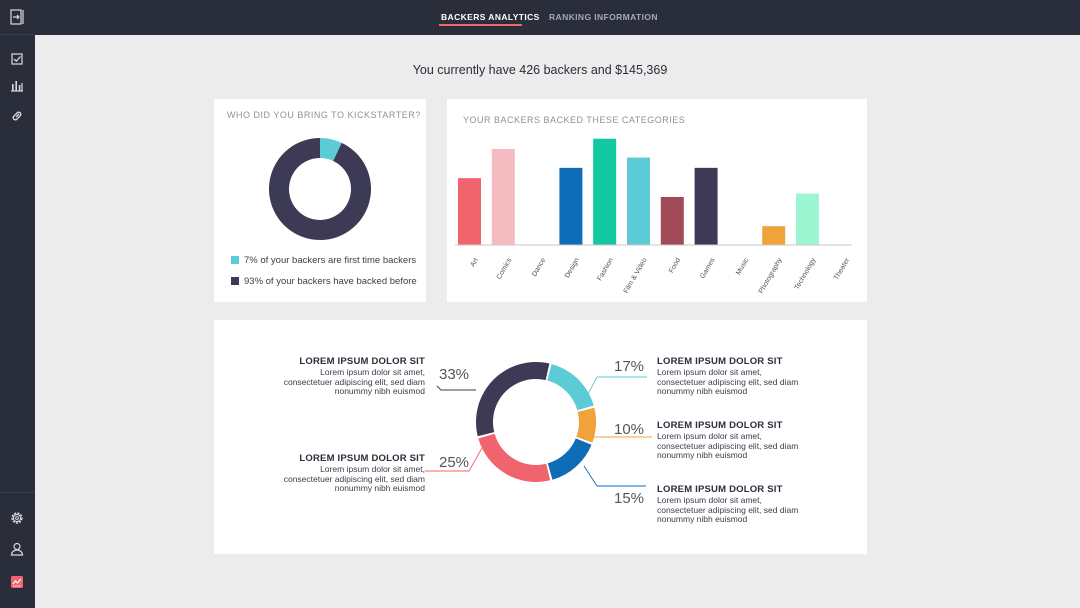 This screenshot has width=1080, height=608. Describe the element at coordinates (503, 197) in the screenshot. I see `bar-comics` at that location.